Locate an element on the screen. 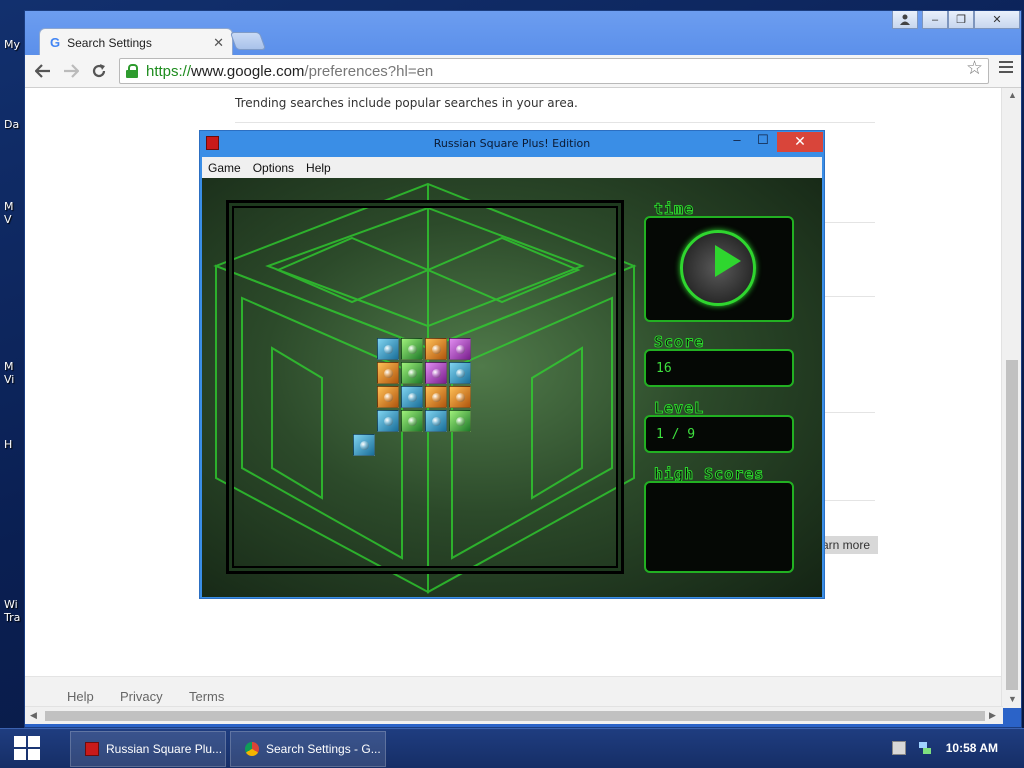  desktop-icon-label: Da is located at coordinates (11, 124).